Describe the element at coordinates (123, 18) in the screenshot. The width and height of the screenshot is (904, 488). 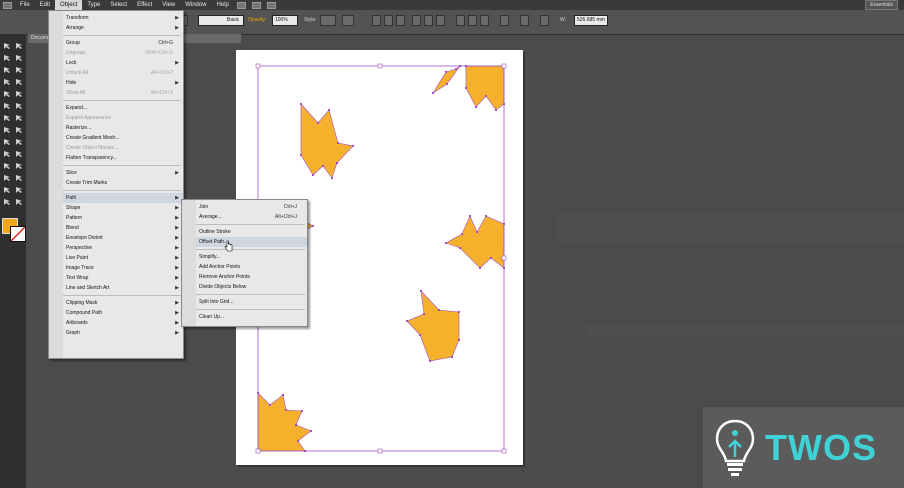
I see `object-menu-item-transform: Transform ▶` at that location.